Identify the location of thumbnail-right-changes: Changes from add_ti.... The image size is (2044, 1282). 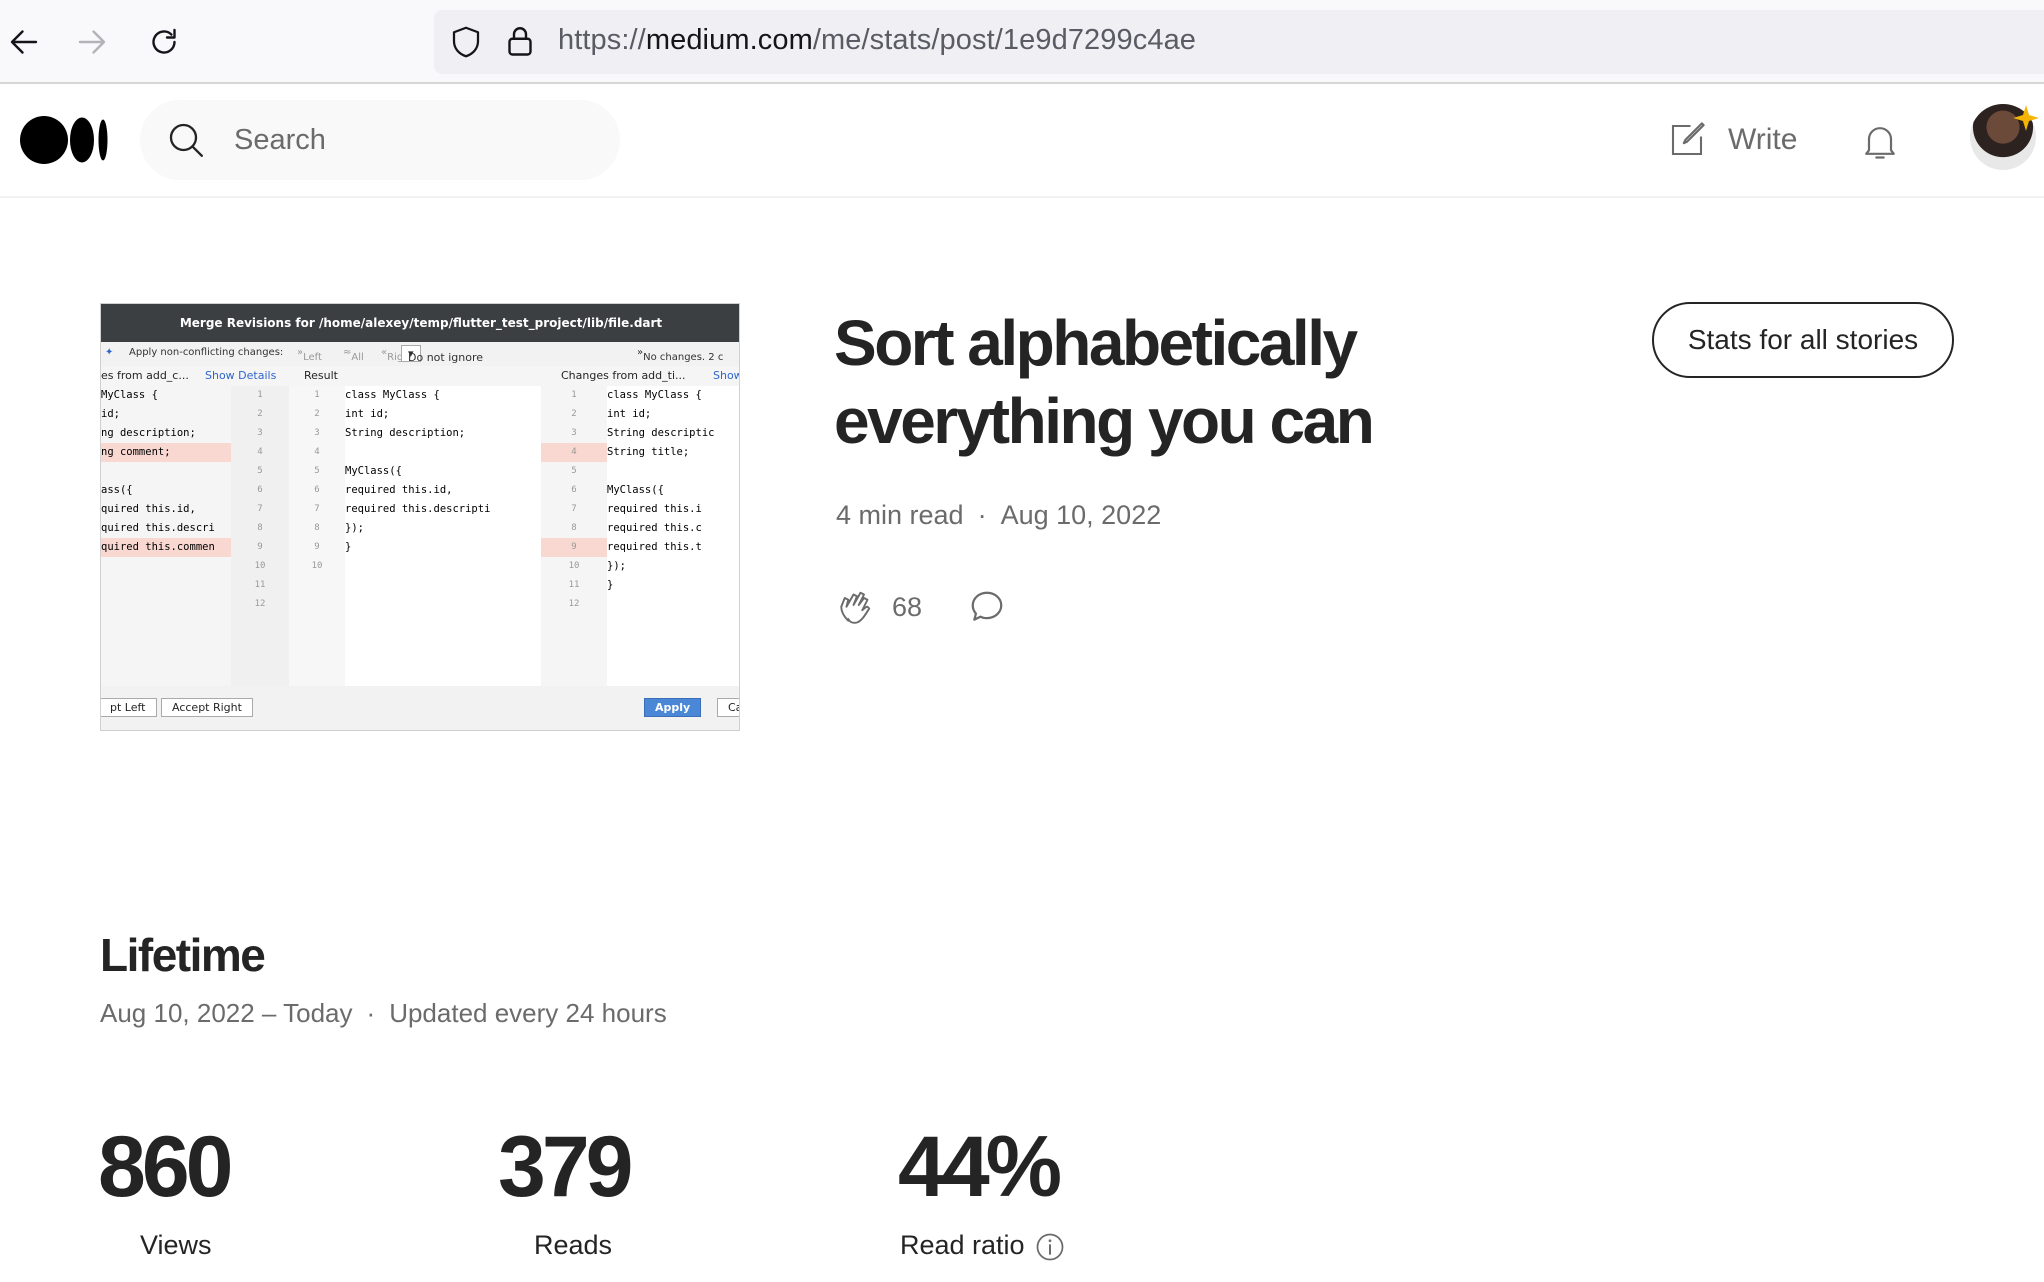
(623, 375).